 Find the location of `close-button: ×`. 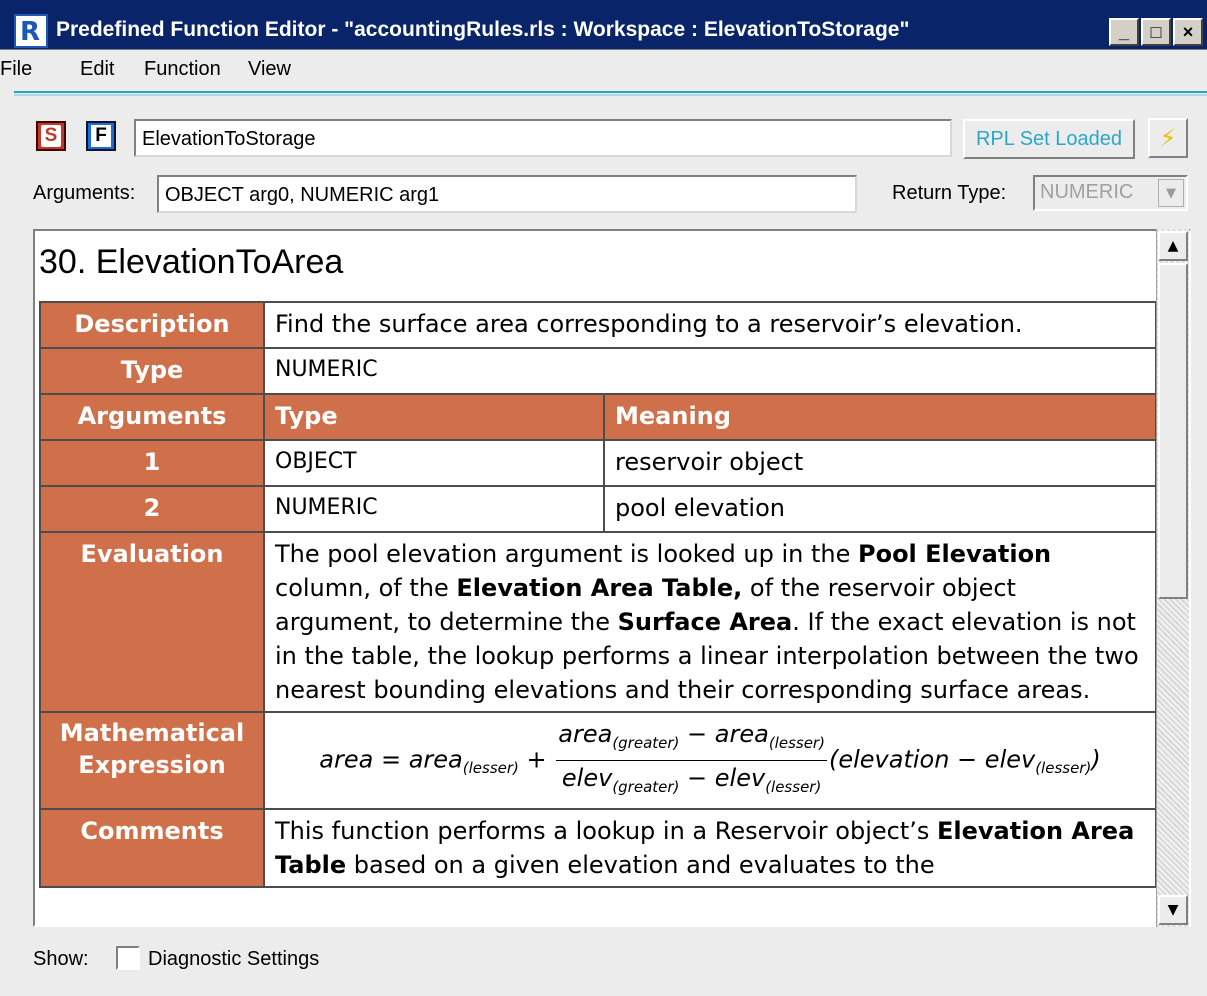

close-button: × is located at coordinates (1188, 32).